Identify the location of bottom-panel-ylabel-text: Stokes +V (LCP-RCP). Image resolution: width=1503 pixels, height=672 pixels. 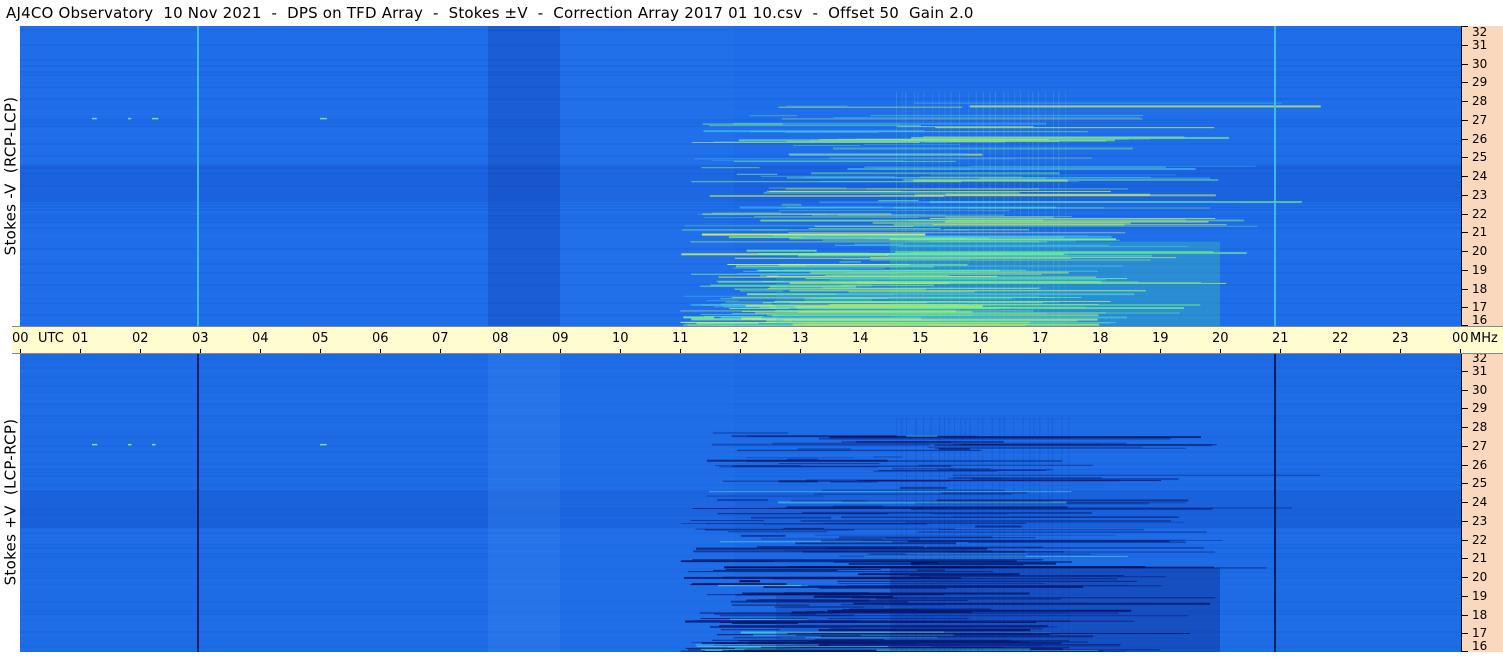
(10, 502).